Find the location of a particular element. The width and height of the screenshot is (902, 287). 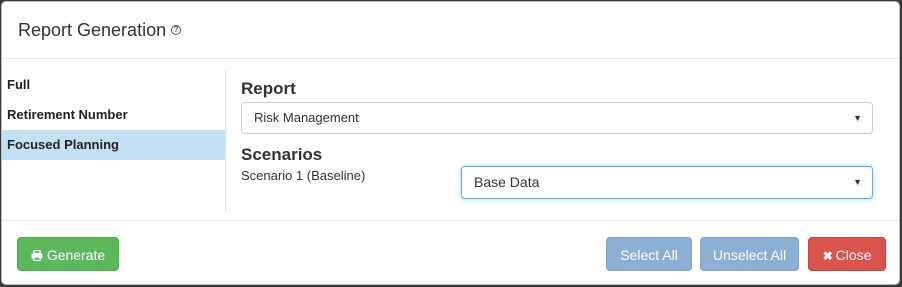

generate-label: Generate is located at coordinates (76, 255).